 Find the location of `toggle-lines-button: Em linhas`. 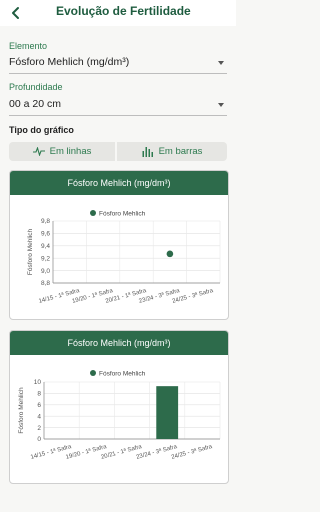

toggle-lines-button: Em linhas is located at coordinates (62, 151).